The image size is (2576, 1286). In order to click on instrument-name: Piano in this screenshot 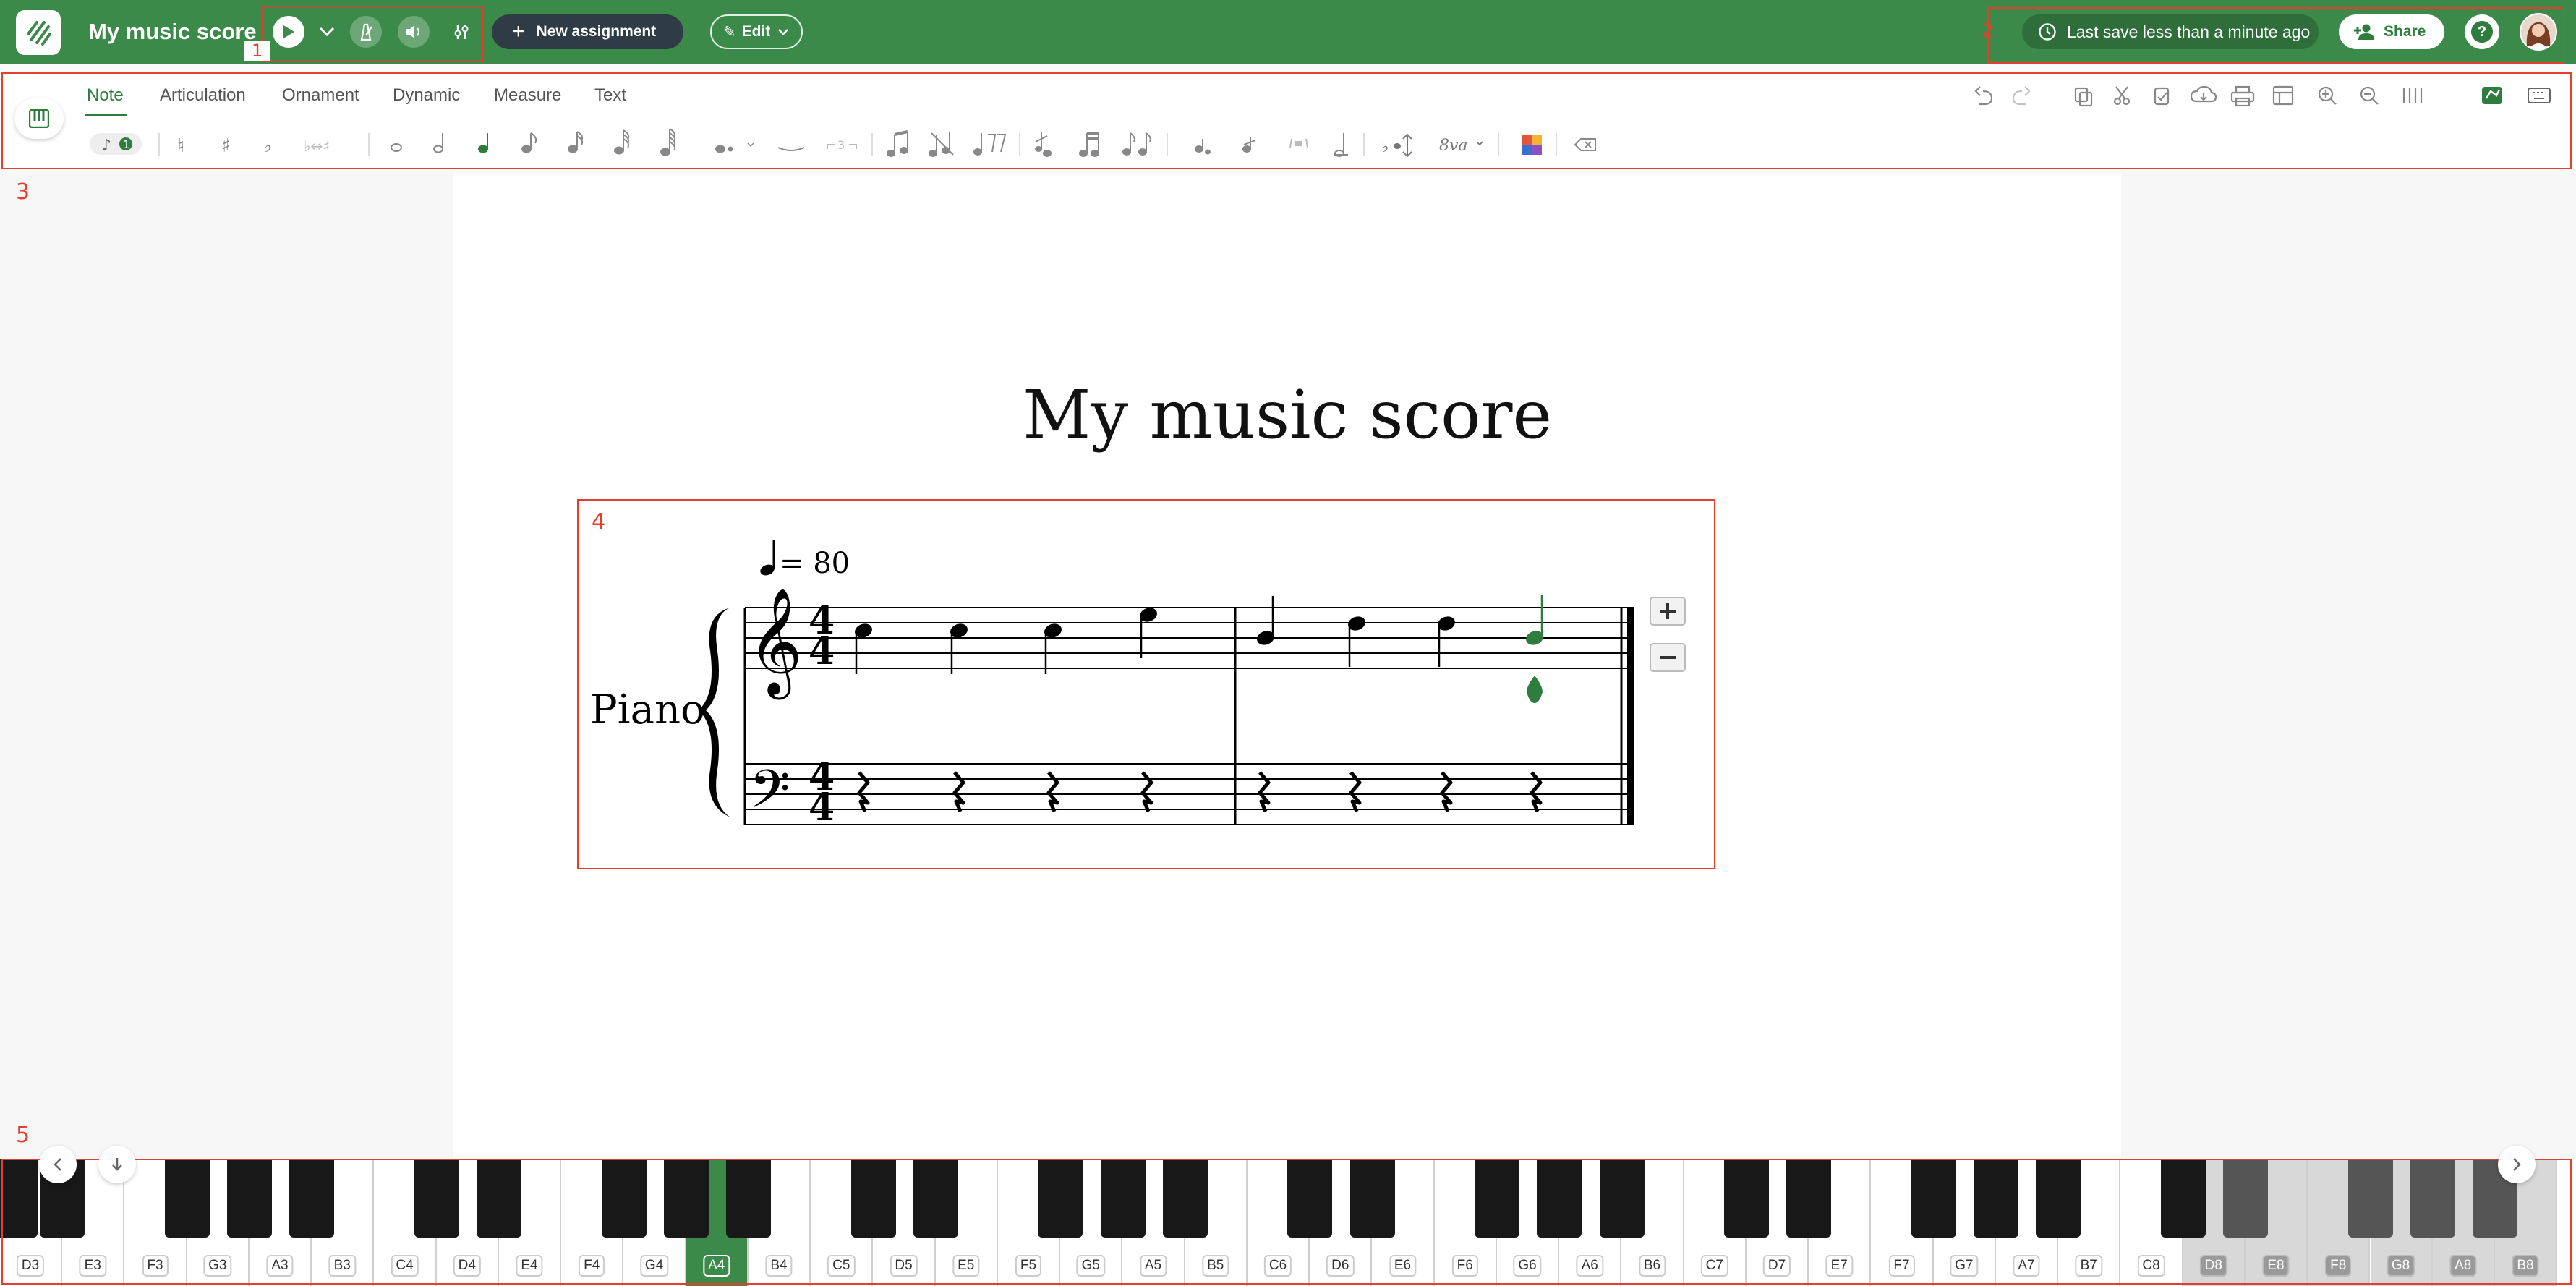, I will do `click(647, 709)`.